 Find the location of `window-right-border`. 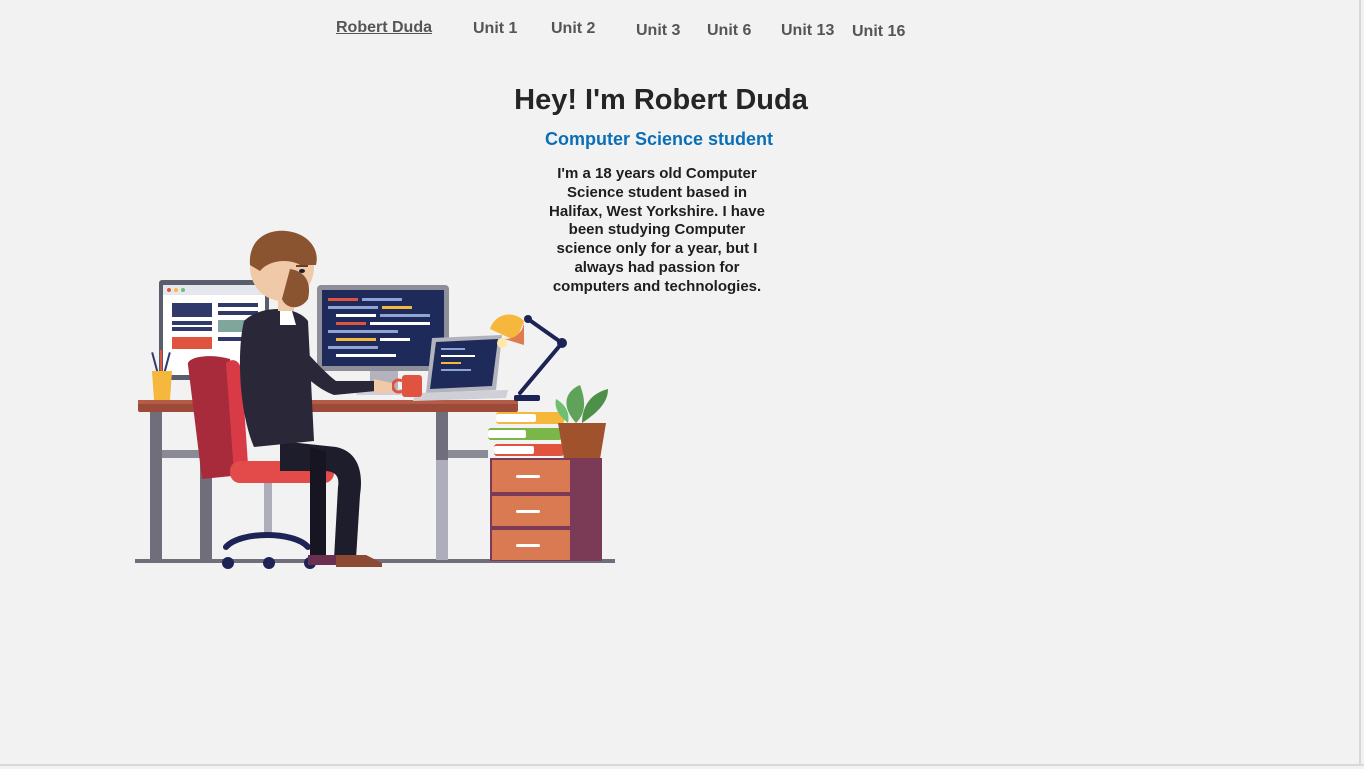

window-right-border is located at coordinates (1360, 382).